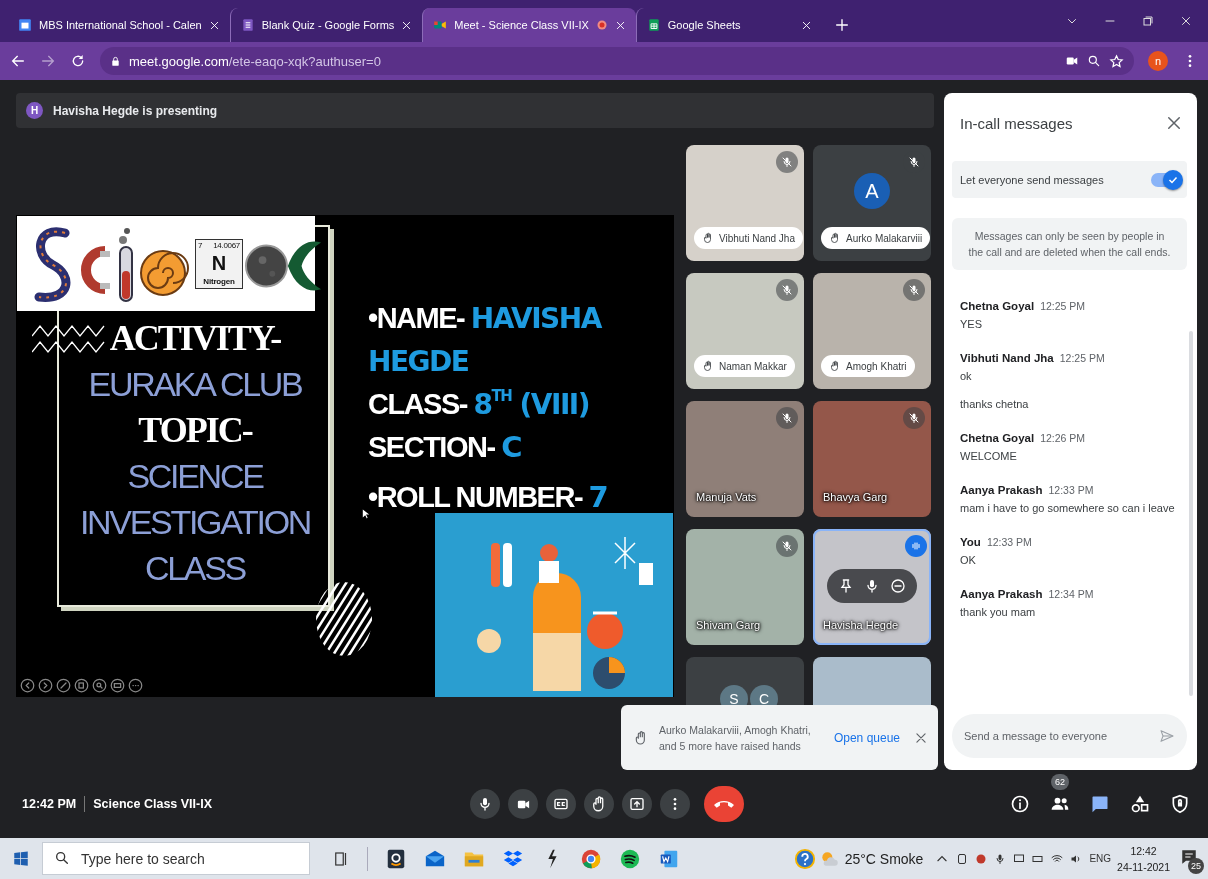 This screenshot has width=1208, height=879. I want to click on cursor-icon, so click(366, 514).